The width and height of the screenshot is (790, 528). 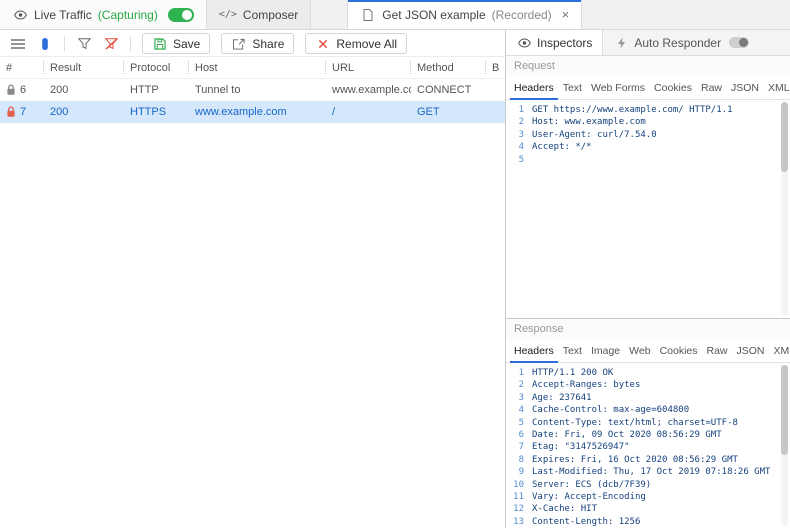 I want to click on filter-icon, so click(x=84, y=44).